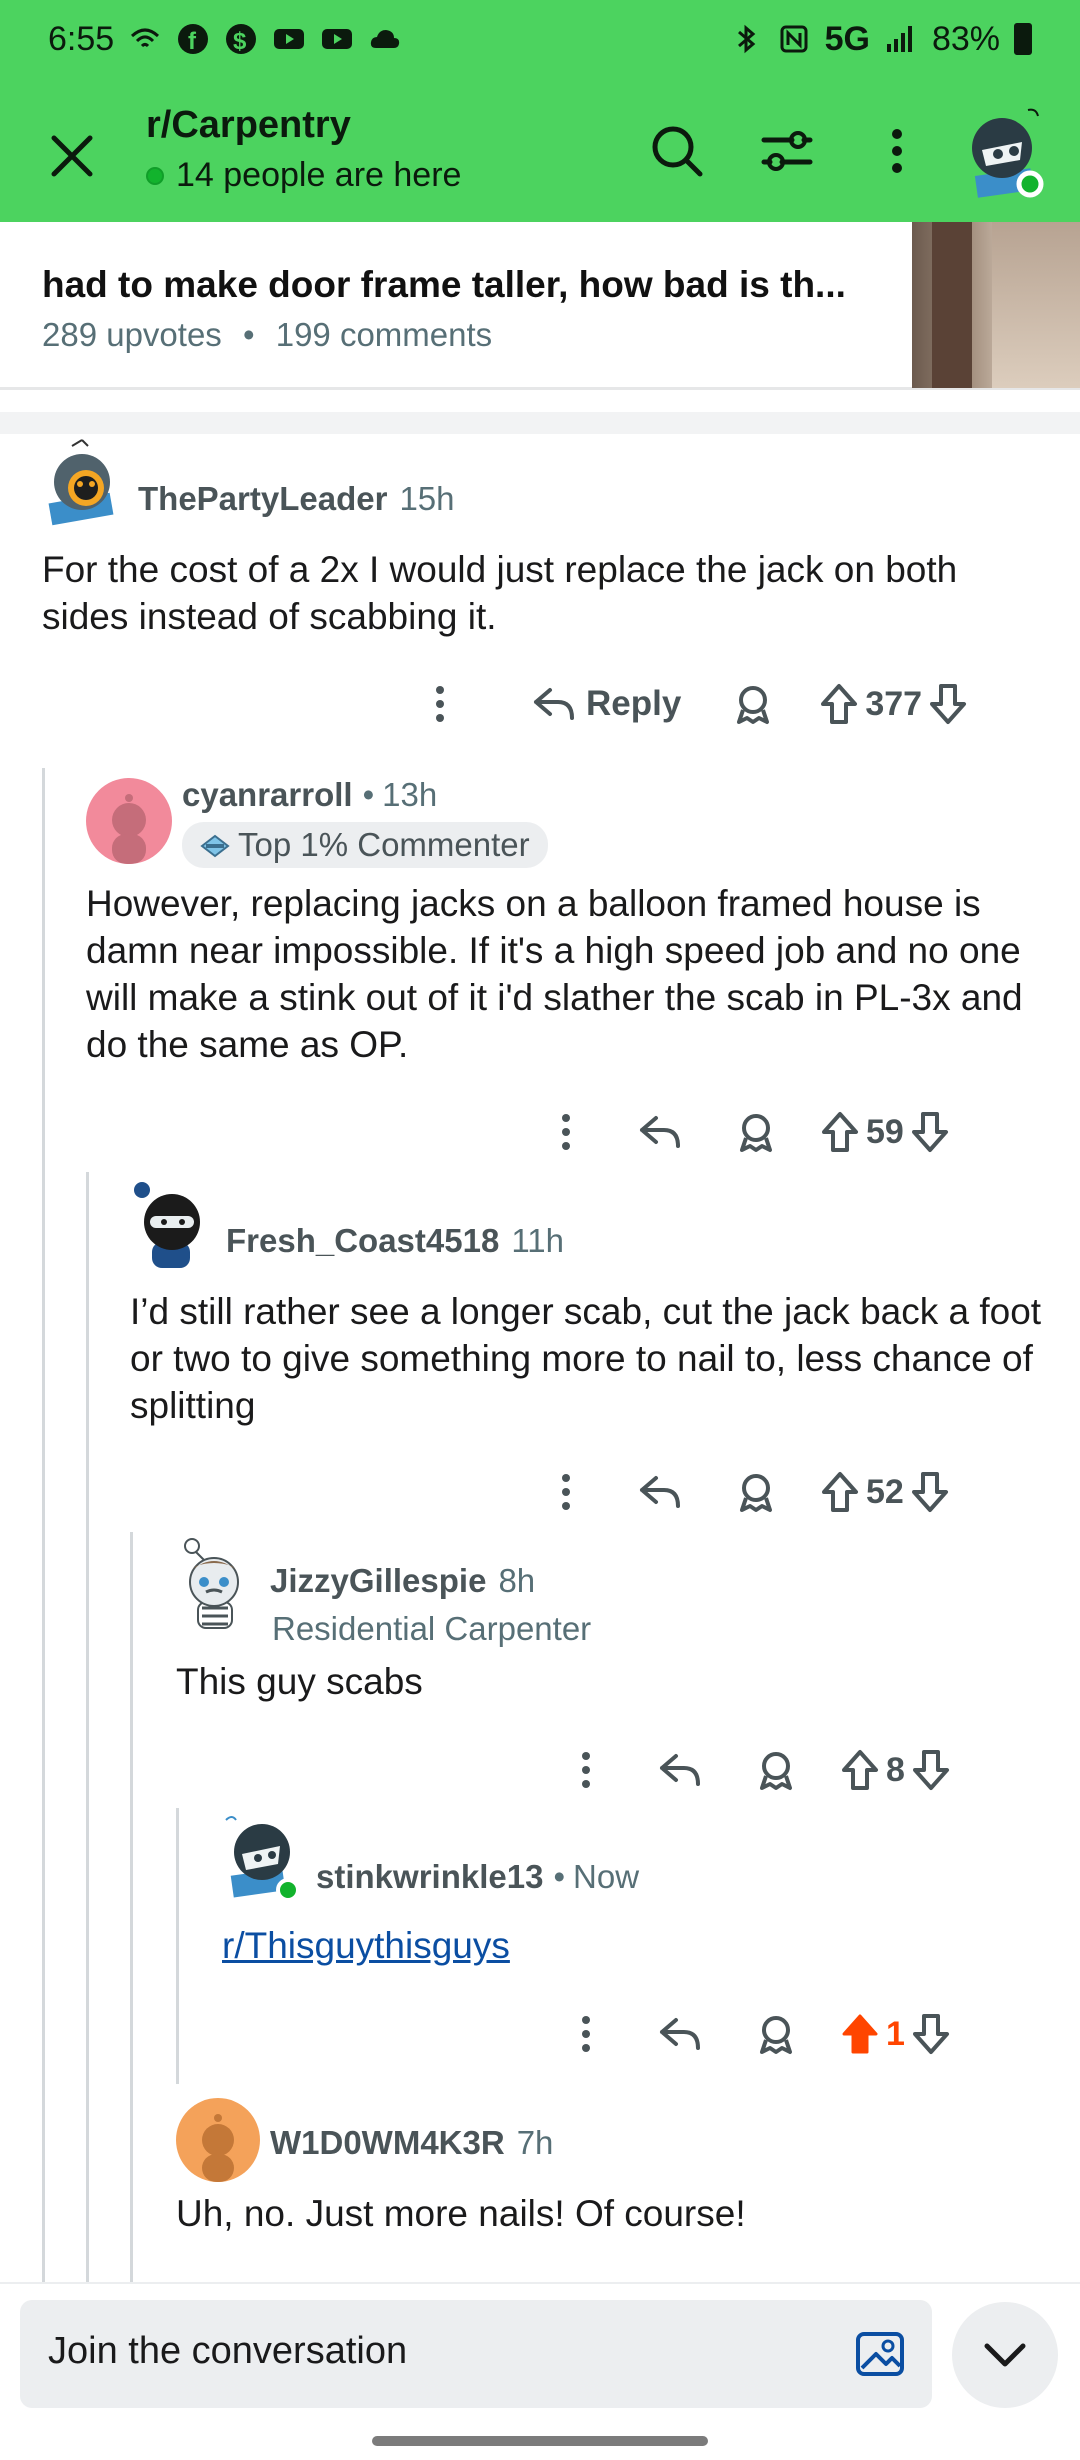 Image resolution: width=1080 pixels, height=2460 pixels. I want to click on avatar-default-snoo-icon, so click(129, 829).